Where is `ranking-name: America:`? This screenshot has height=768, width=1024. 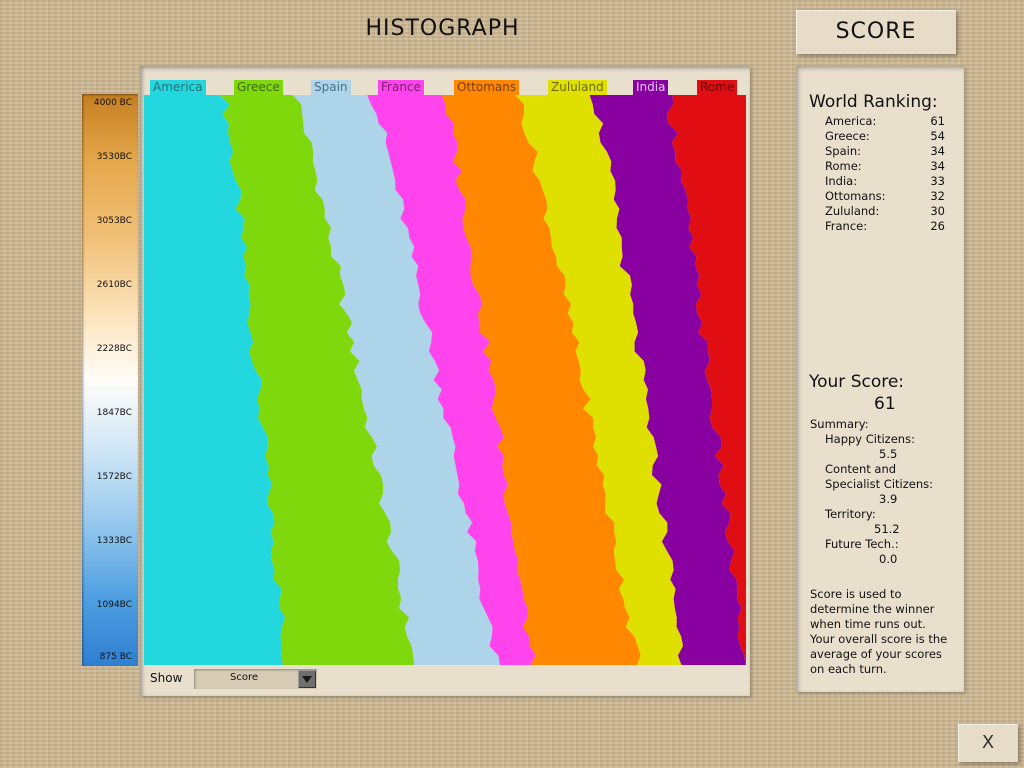
ranking-name: America: is located at coordinates (851, 121).